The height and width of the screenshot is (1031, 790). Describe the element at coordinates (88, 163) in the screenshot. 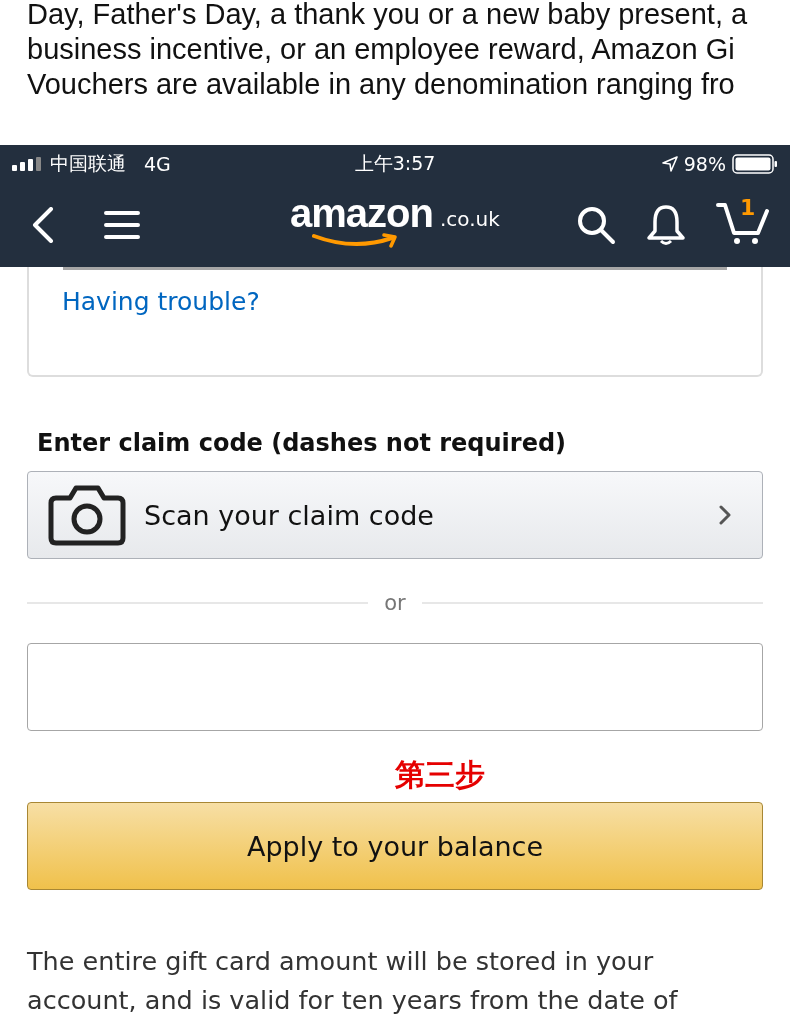

I see `carrier-name: 中国联通` at that location.